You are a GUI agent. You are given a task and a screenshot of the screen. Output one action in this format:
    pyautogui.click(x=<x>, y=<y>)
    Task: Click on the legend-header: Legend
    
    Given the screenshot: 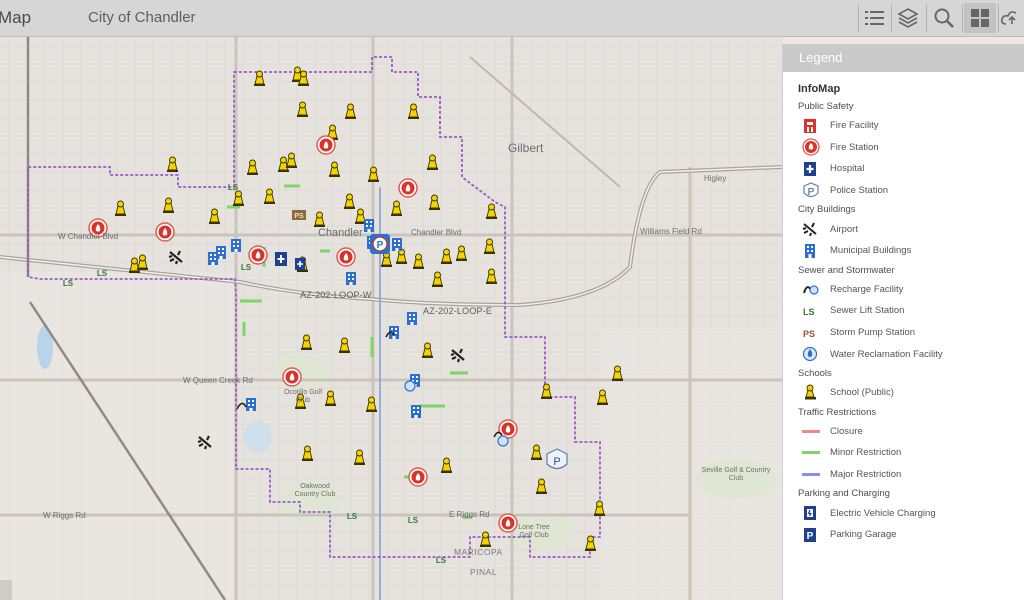 What is the action you would take?
    pyautogui.click(x=903, y=58)
    